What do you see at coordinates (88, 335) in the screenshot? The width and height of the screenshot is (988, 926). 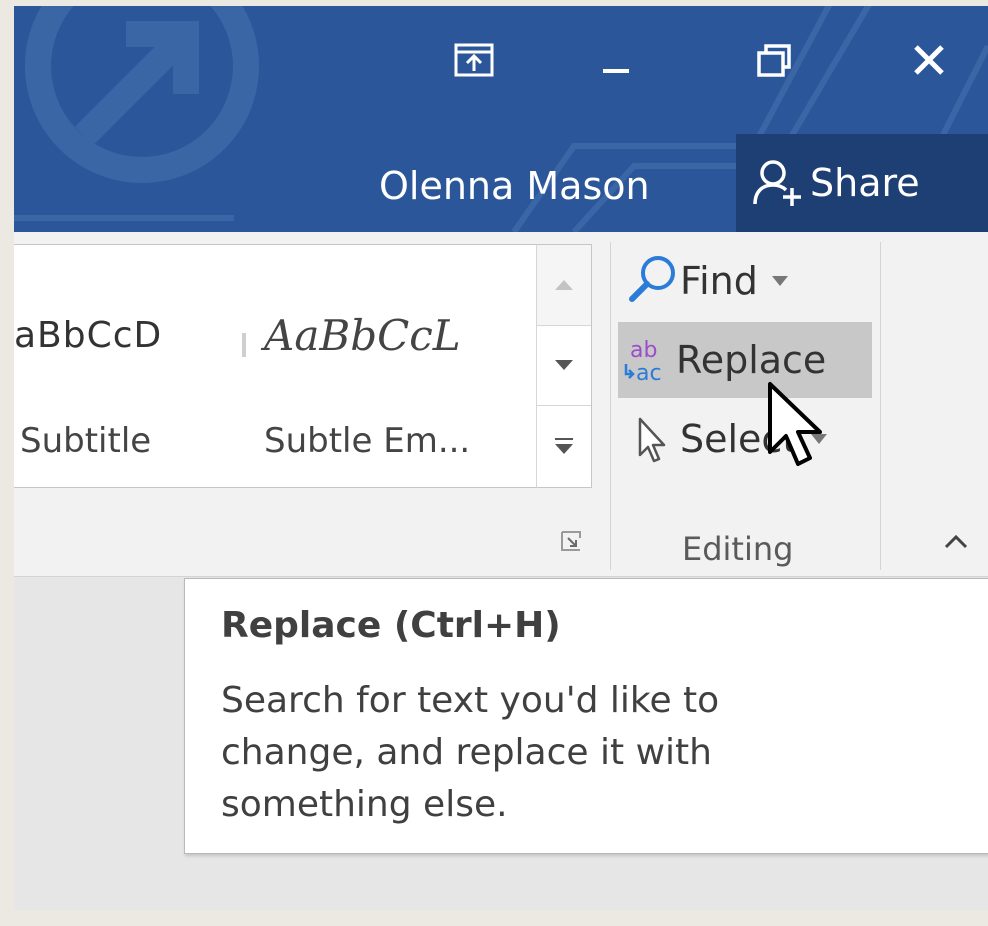 I see `style-preview-subtitle: aBbCcD` at bounding box center [88, 335].